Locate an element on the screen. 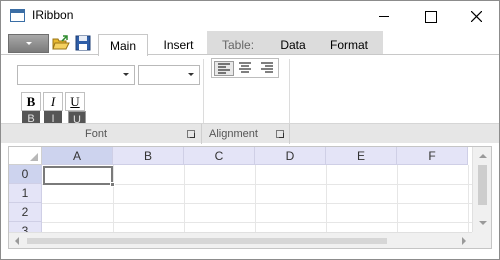 The image size is (500, 260). column-header: E is located at coordinates (361, 156).